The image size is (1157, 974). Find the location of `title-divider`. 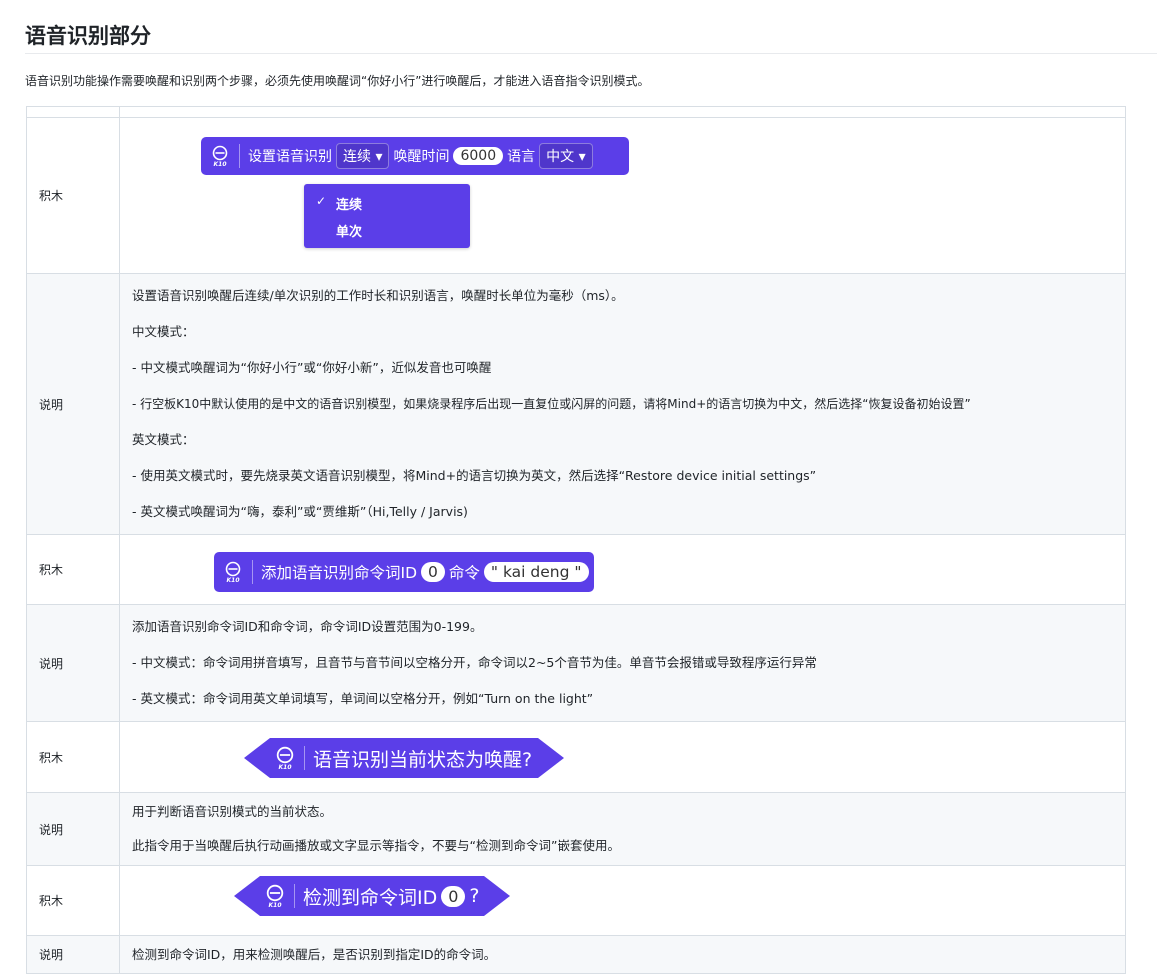

title-divider is located at coordinates (591, 53).